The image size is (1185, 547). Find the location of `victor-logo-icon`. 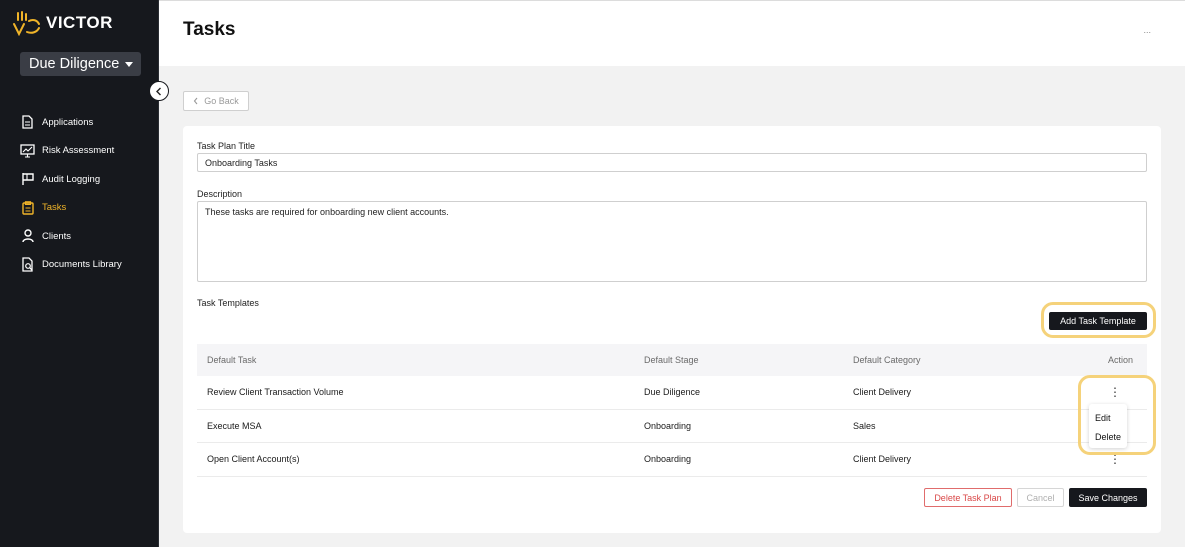

victor-logo-icon is located at coordinates (26, 23).